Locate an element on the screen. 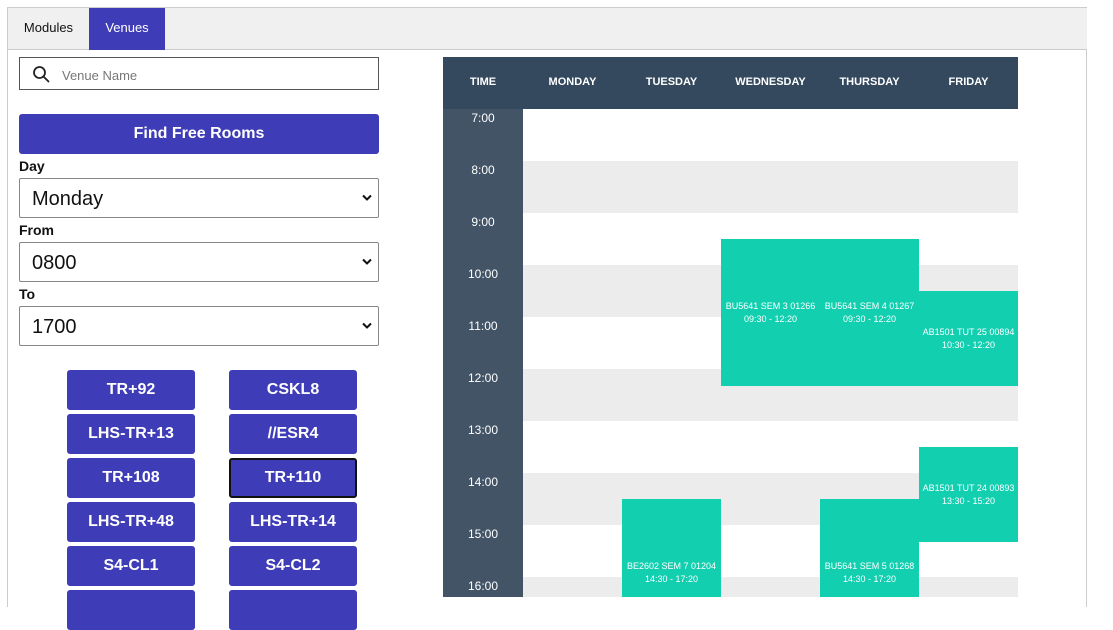  header-wednesday: WEDNESDAY is located at coordinates (770, 82).